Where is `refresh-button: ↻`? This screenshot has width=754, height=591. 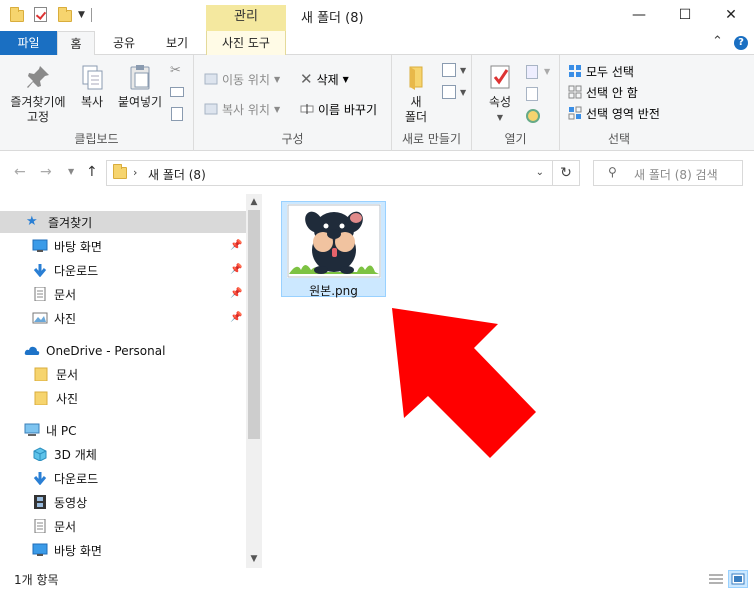 refresh-button: ↻ is located at coordinates (566, 173).